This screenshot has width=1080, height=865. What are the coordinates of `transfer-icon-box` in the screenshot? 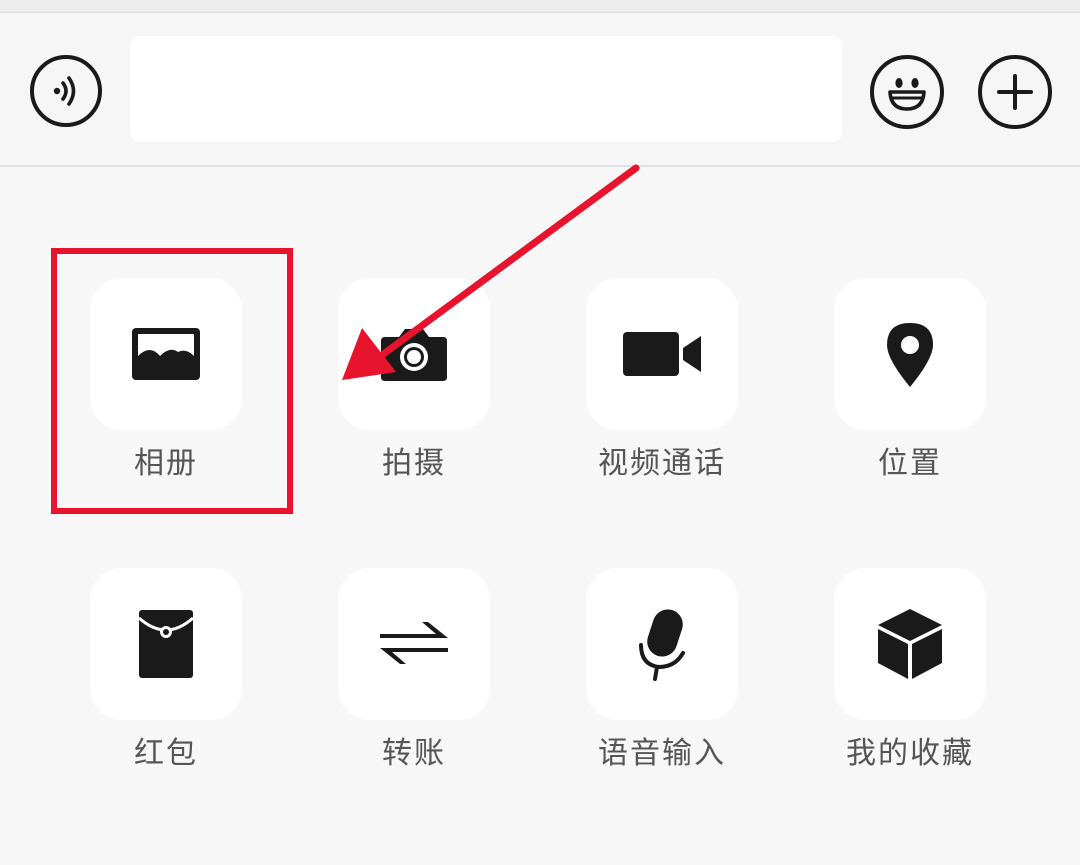 It's located at (414, 644).